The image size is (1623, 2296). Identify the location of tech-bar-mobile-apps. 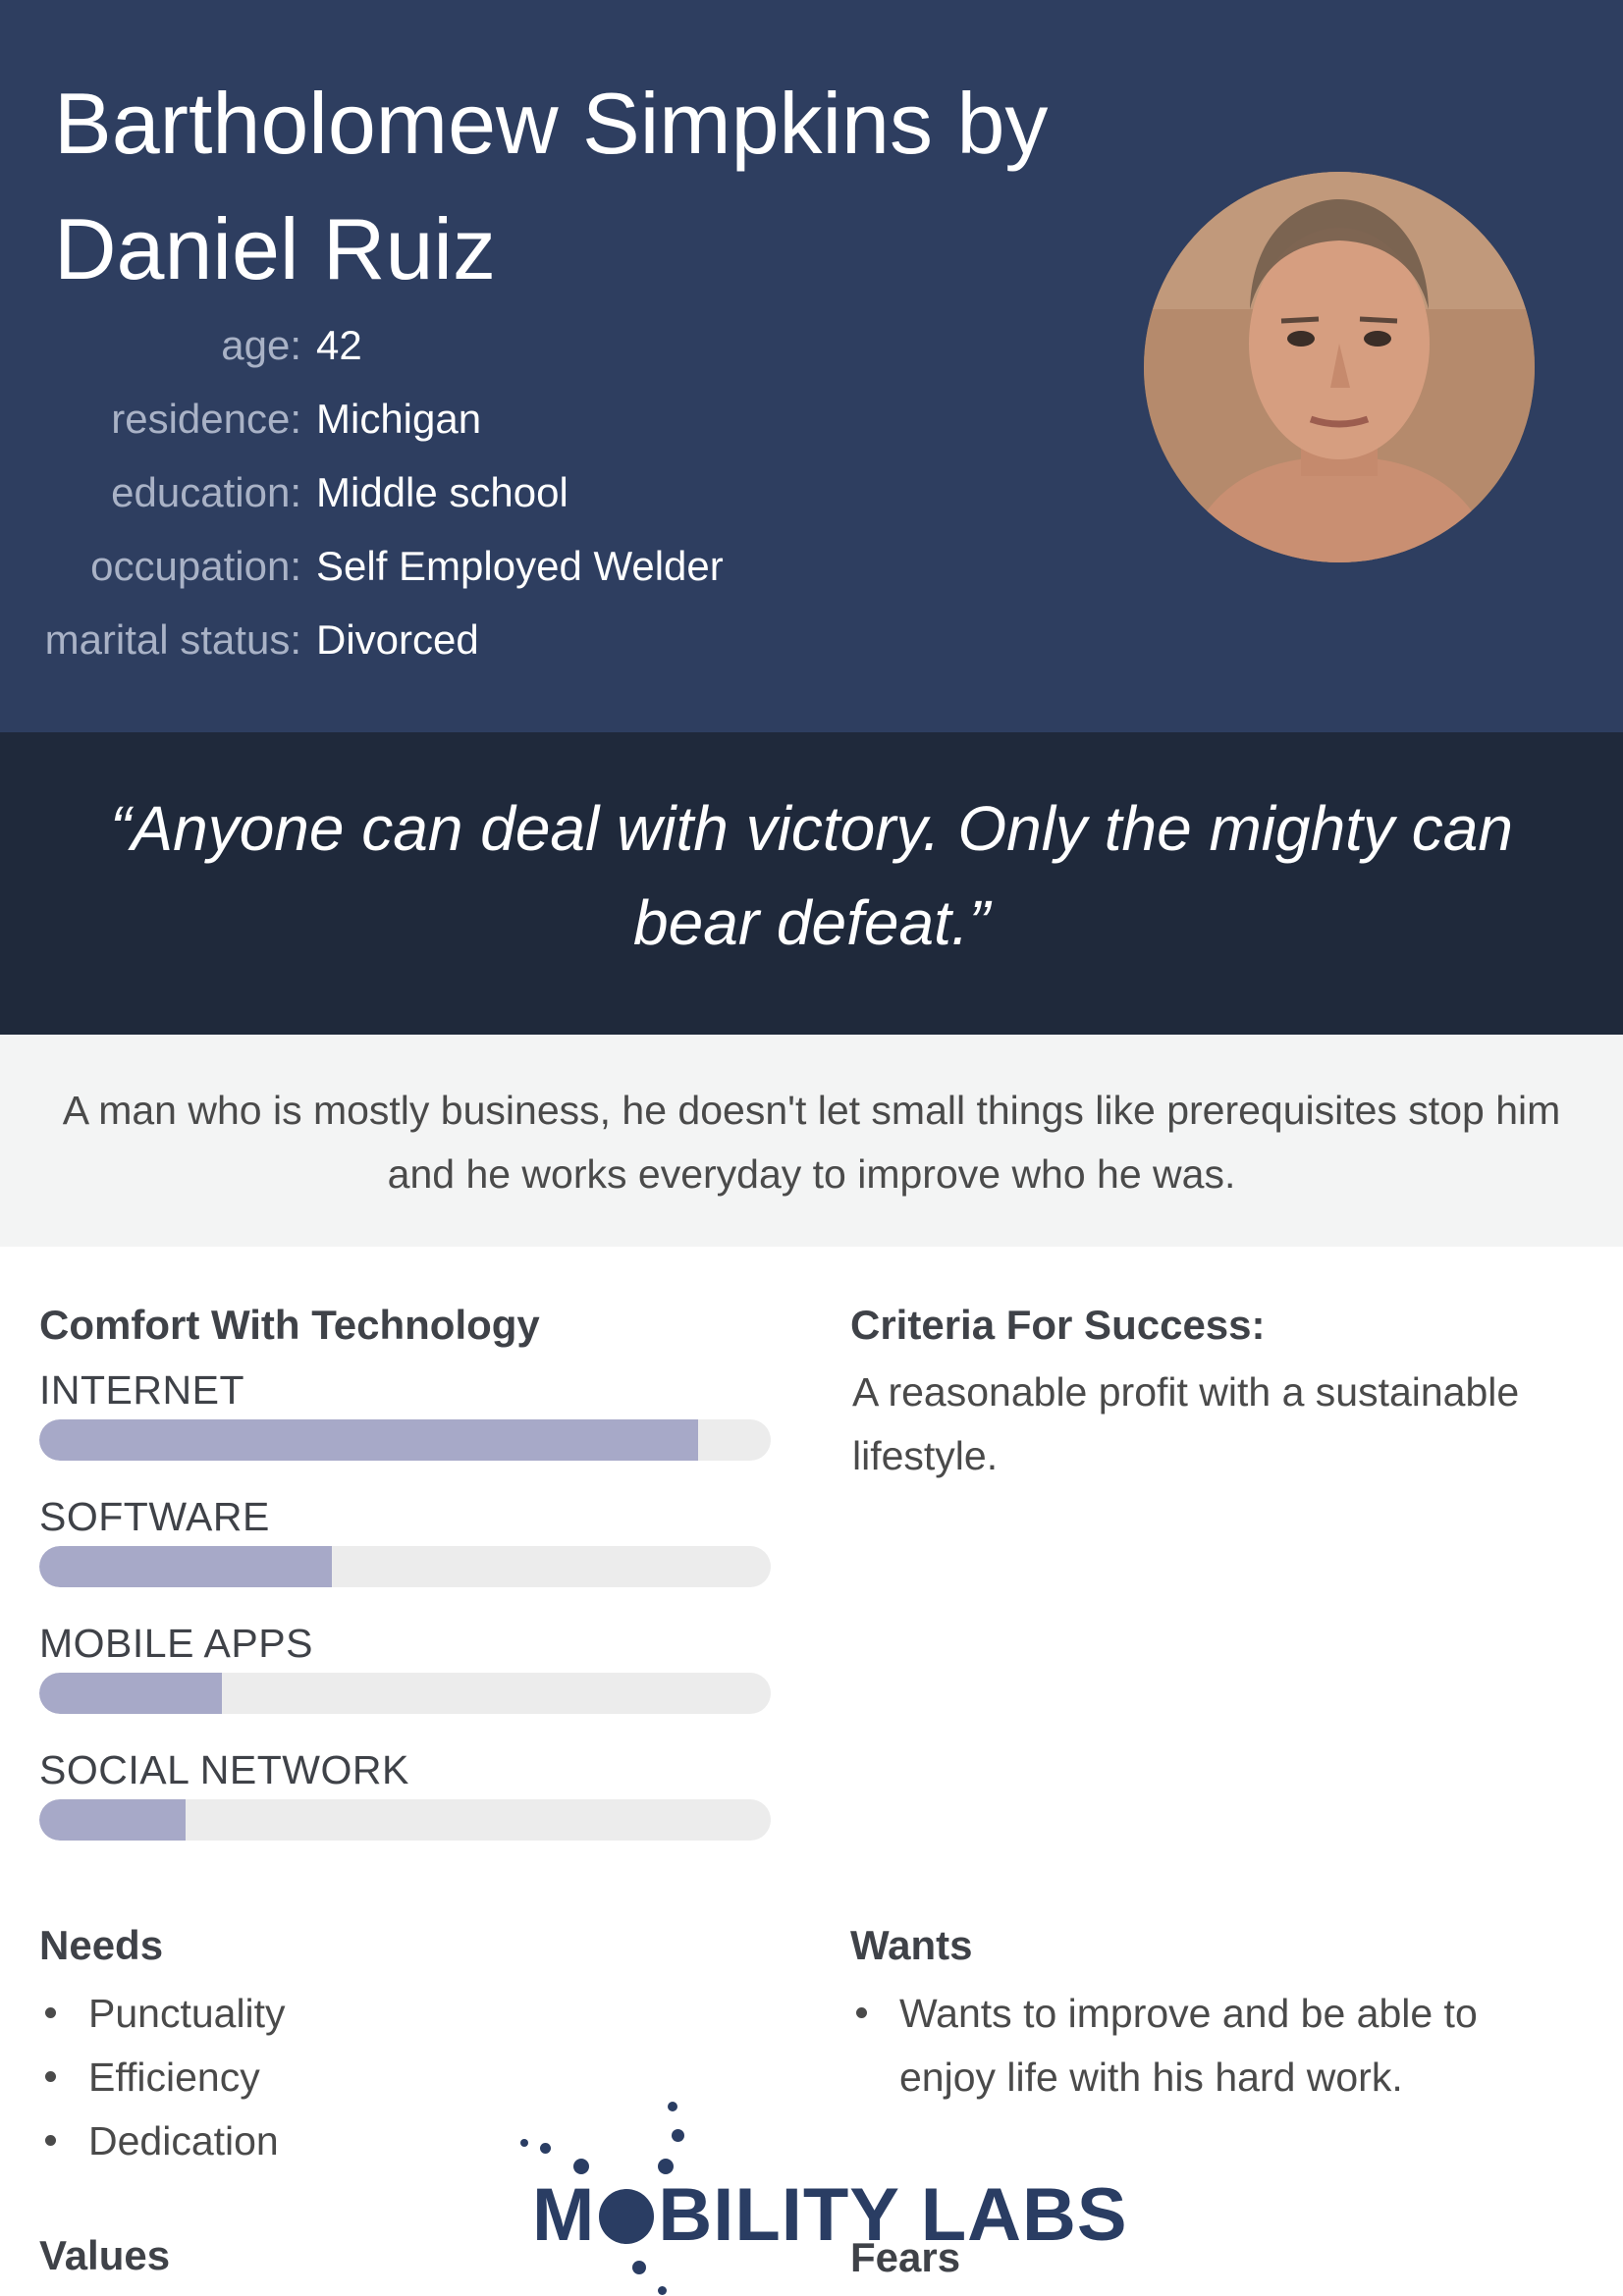
(405, 1693).